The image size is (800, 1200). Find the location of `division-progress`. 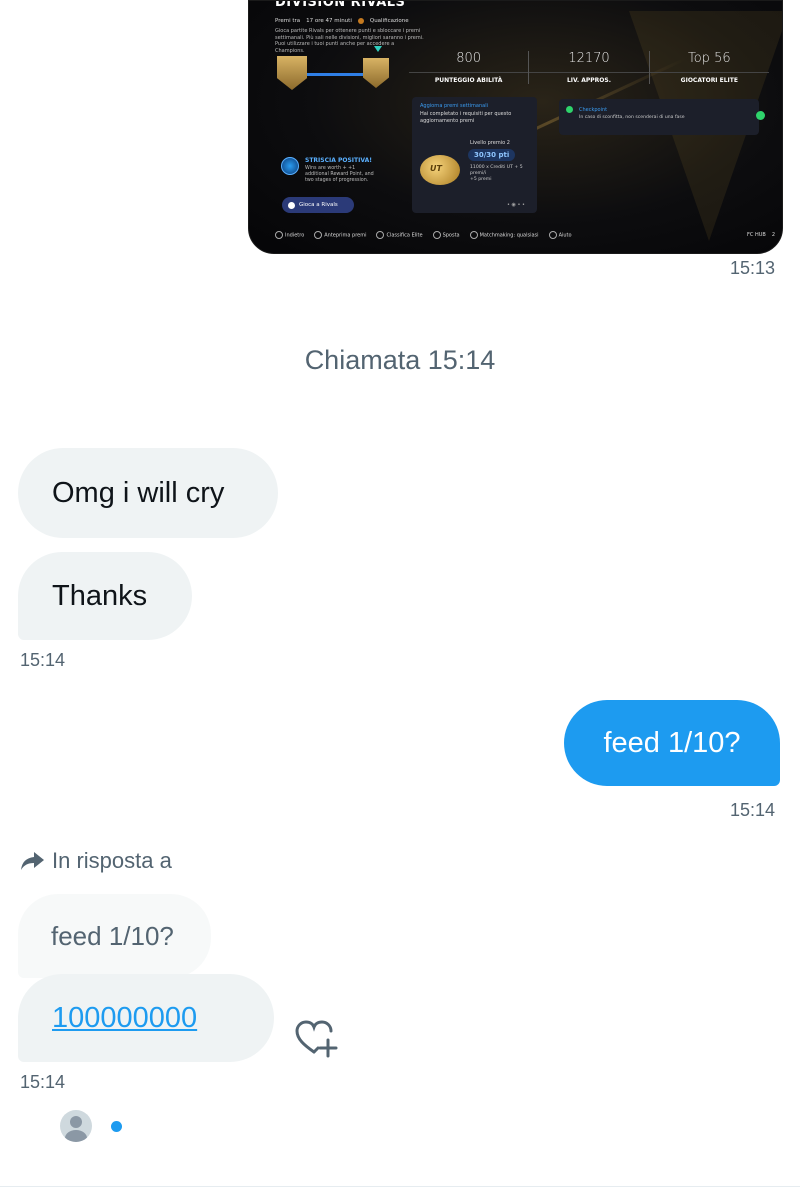

division-progress is located at coordinates (332, 74).